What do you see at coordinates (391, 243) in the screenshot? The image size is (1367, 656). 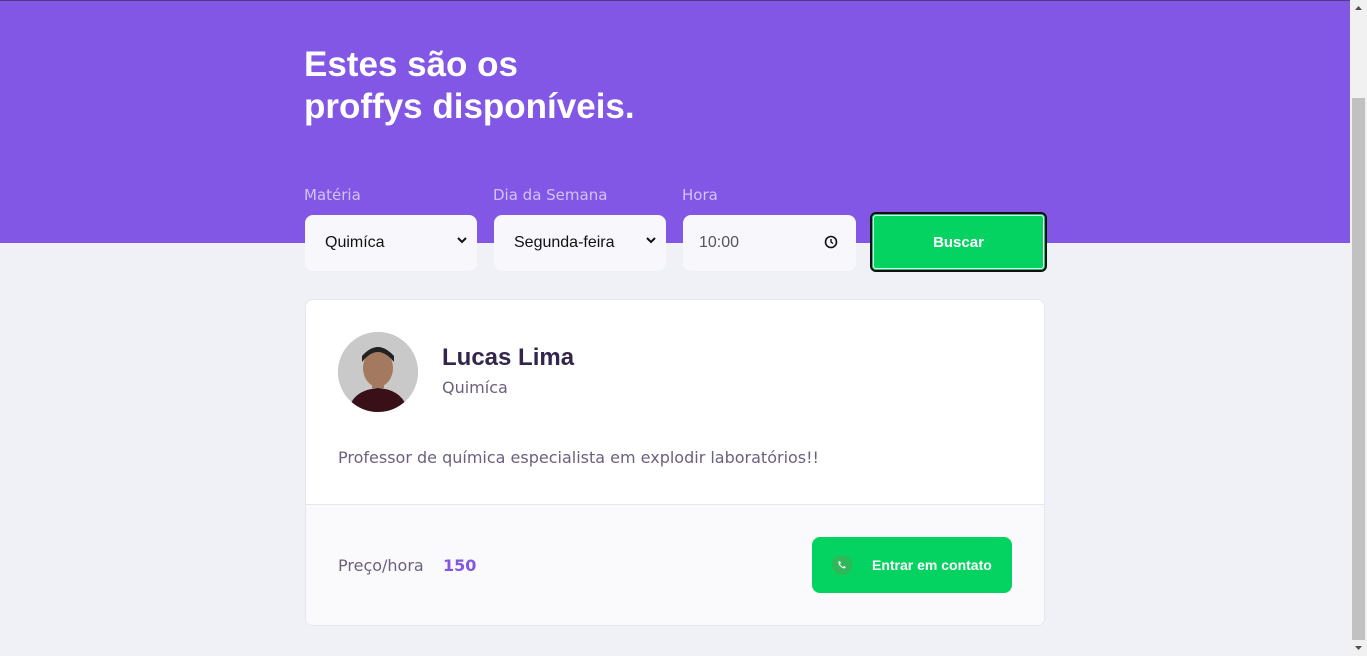 I see `subject-select: Quimíca` at bounding box center [391, 243].